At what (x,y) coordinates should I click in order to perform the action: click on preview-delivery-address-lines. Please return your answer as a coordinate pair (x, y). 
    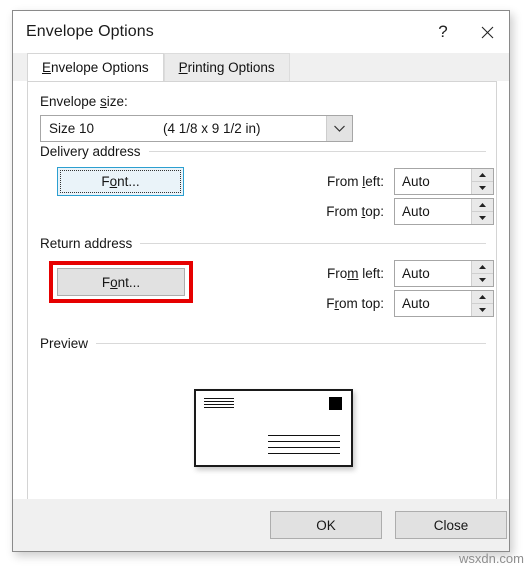
    Looking at the image, I should click on (304, 447).